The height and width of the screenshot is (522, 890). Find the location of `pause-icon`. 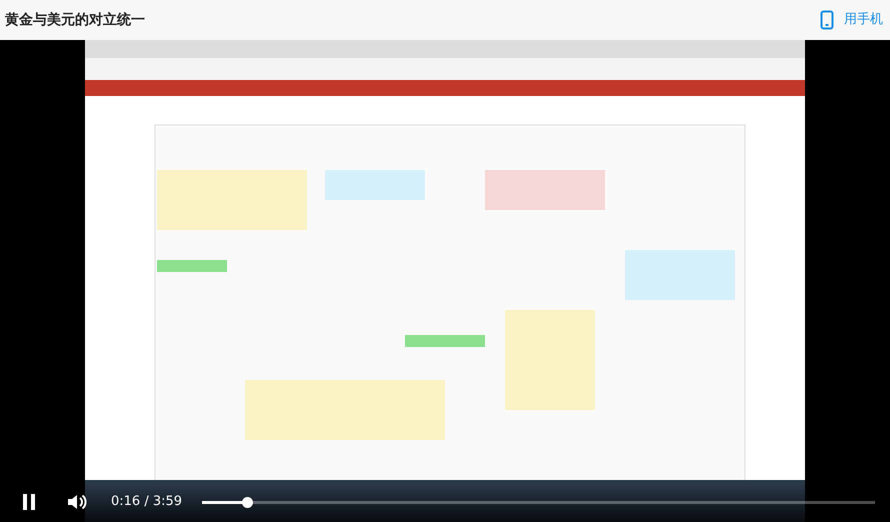

pause-icon is located at coordinates (29, 502).